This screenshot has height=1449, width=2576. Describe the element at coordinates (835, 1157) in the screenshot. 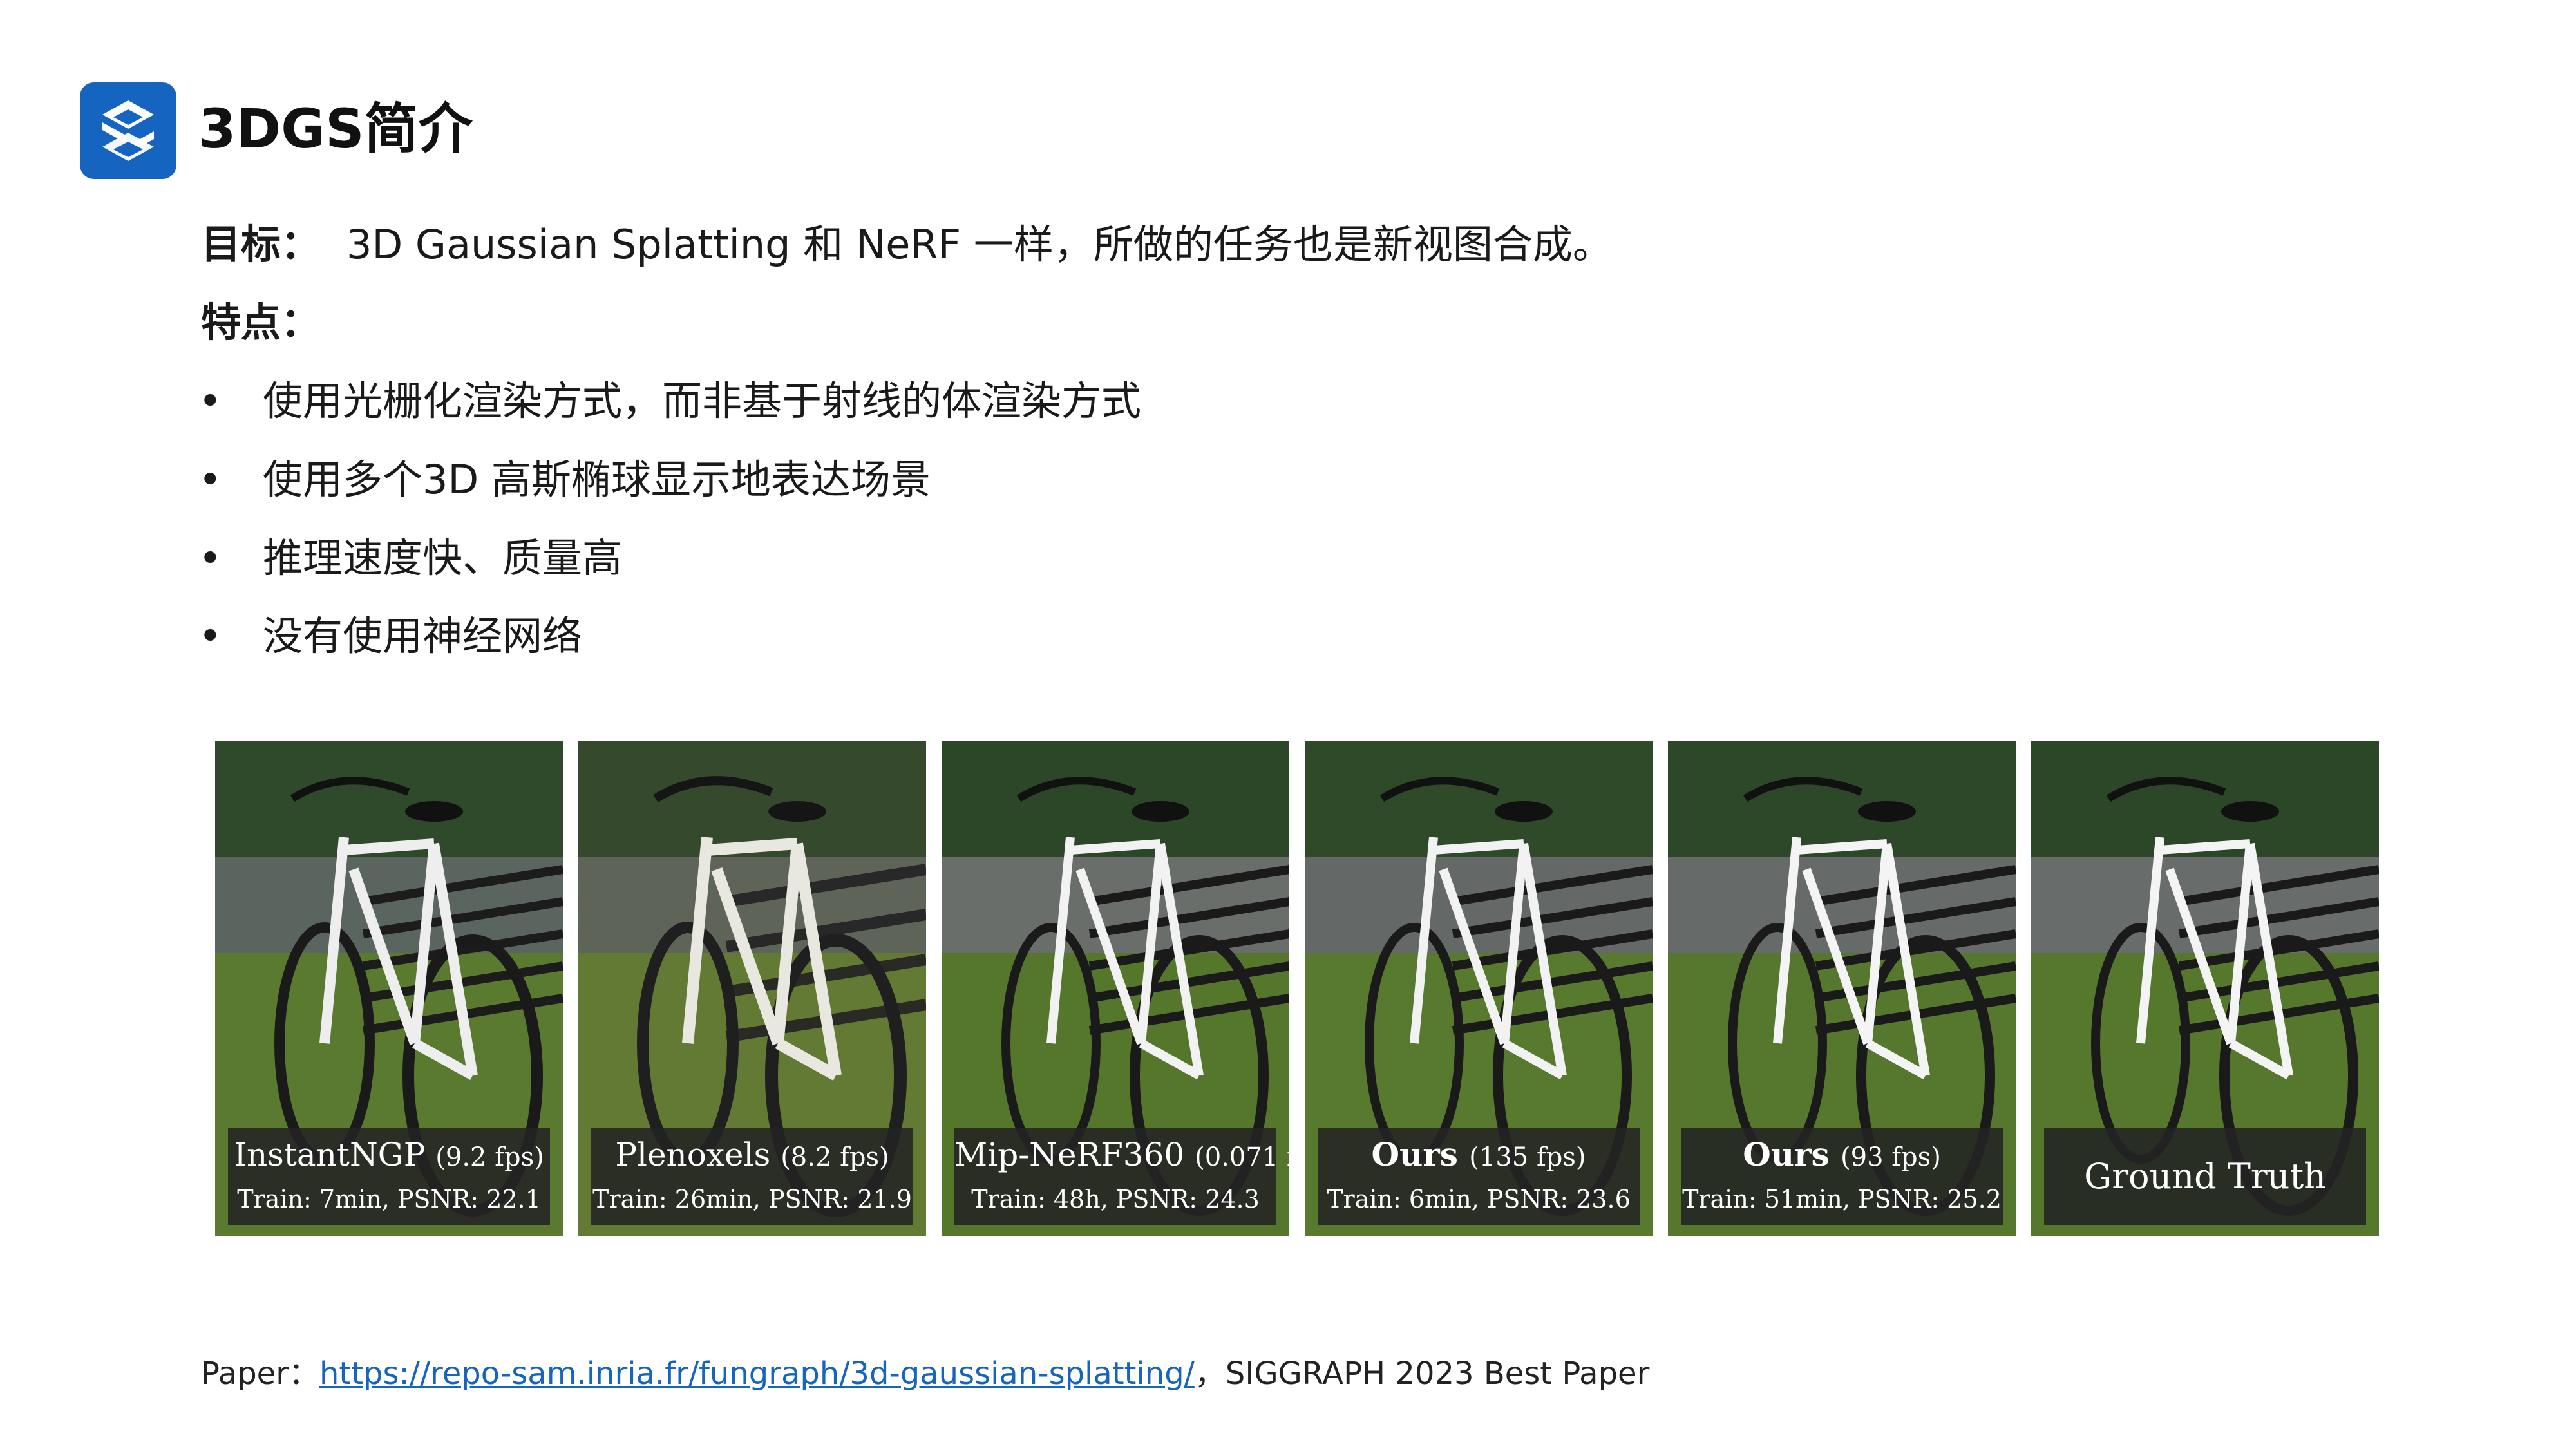

I see `fps-value: (8.2 fps)` at that location.